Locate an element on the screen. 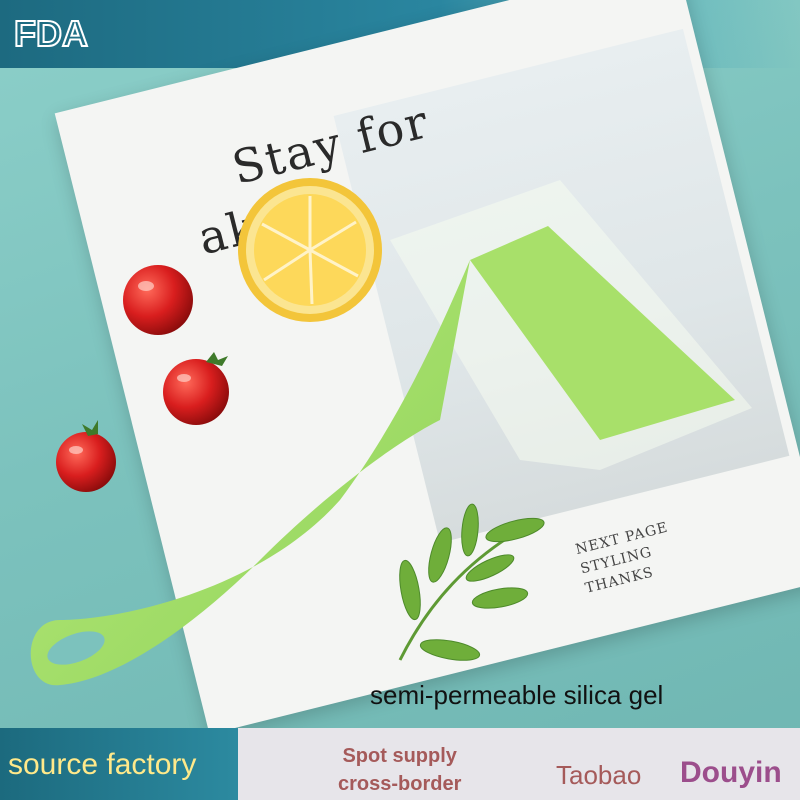 The width and height of the screenshot is (800, 800). spot-supply-label: Spot supply cross-border is located at coordinates (400, 770).